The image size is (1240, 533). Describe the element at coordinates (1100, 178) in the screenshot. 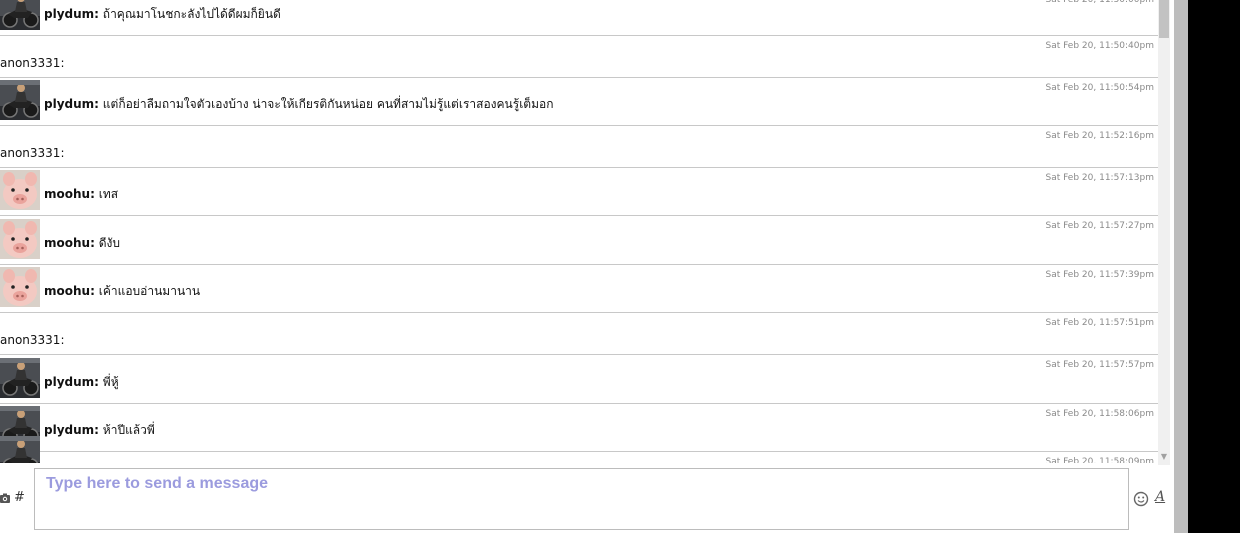

I see `message-timestamp: Sat Feb 20, 11:57:13pm` at that location.